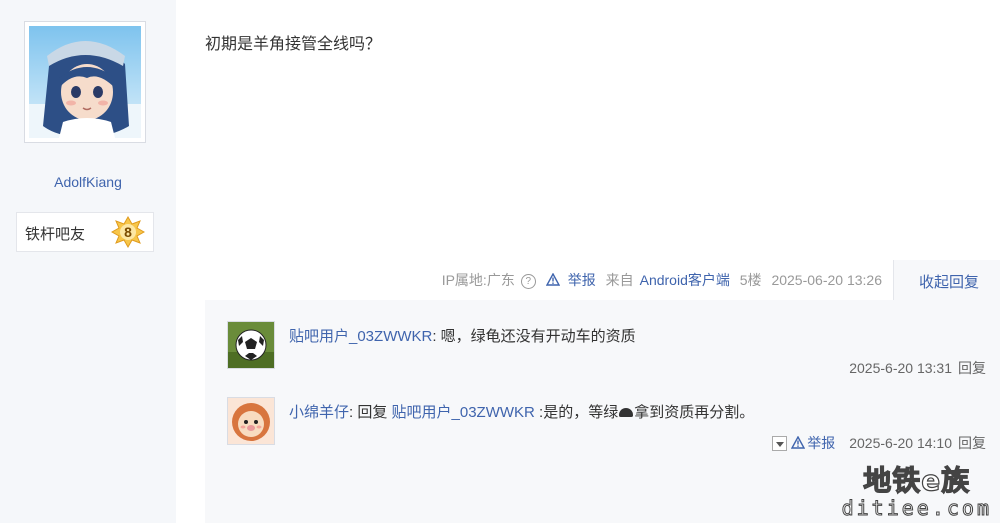  I want to click on site-watermark: 地铁e族 ditiee.com, so click(916, 492).